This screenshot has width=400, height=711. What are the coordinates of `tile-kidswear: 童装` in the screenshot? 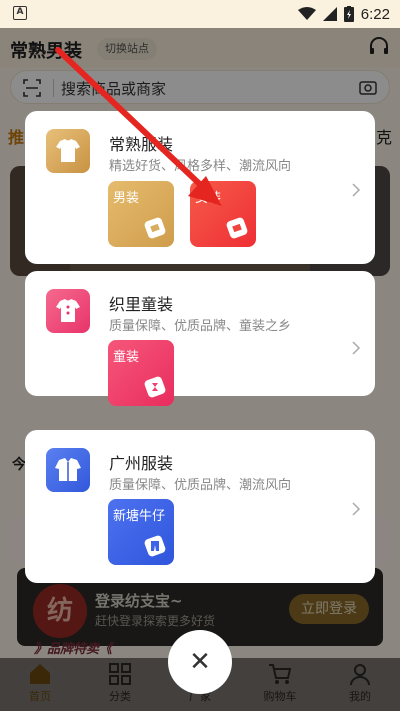 It's located at (141, 373).